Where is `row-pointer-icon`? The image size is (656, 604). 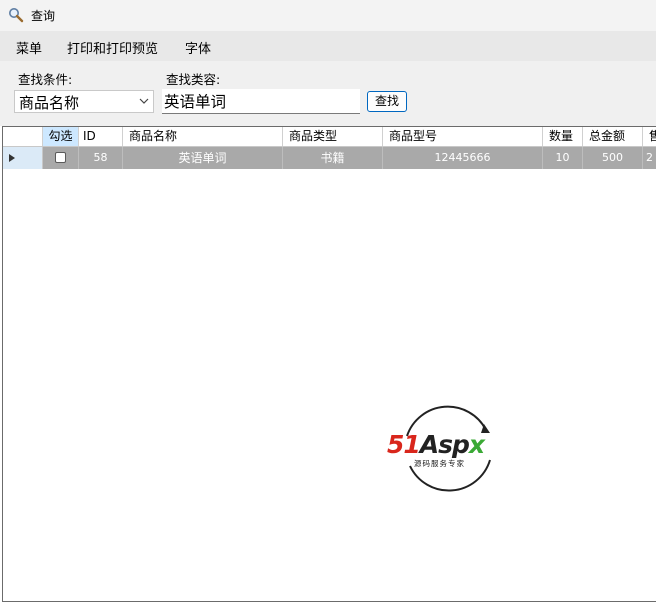
row-pointer-icon is located at coordinates (12, 158).